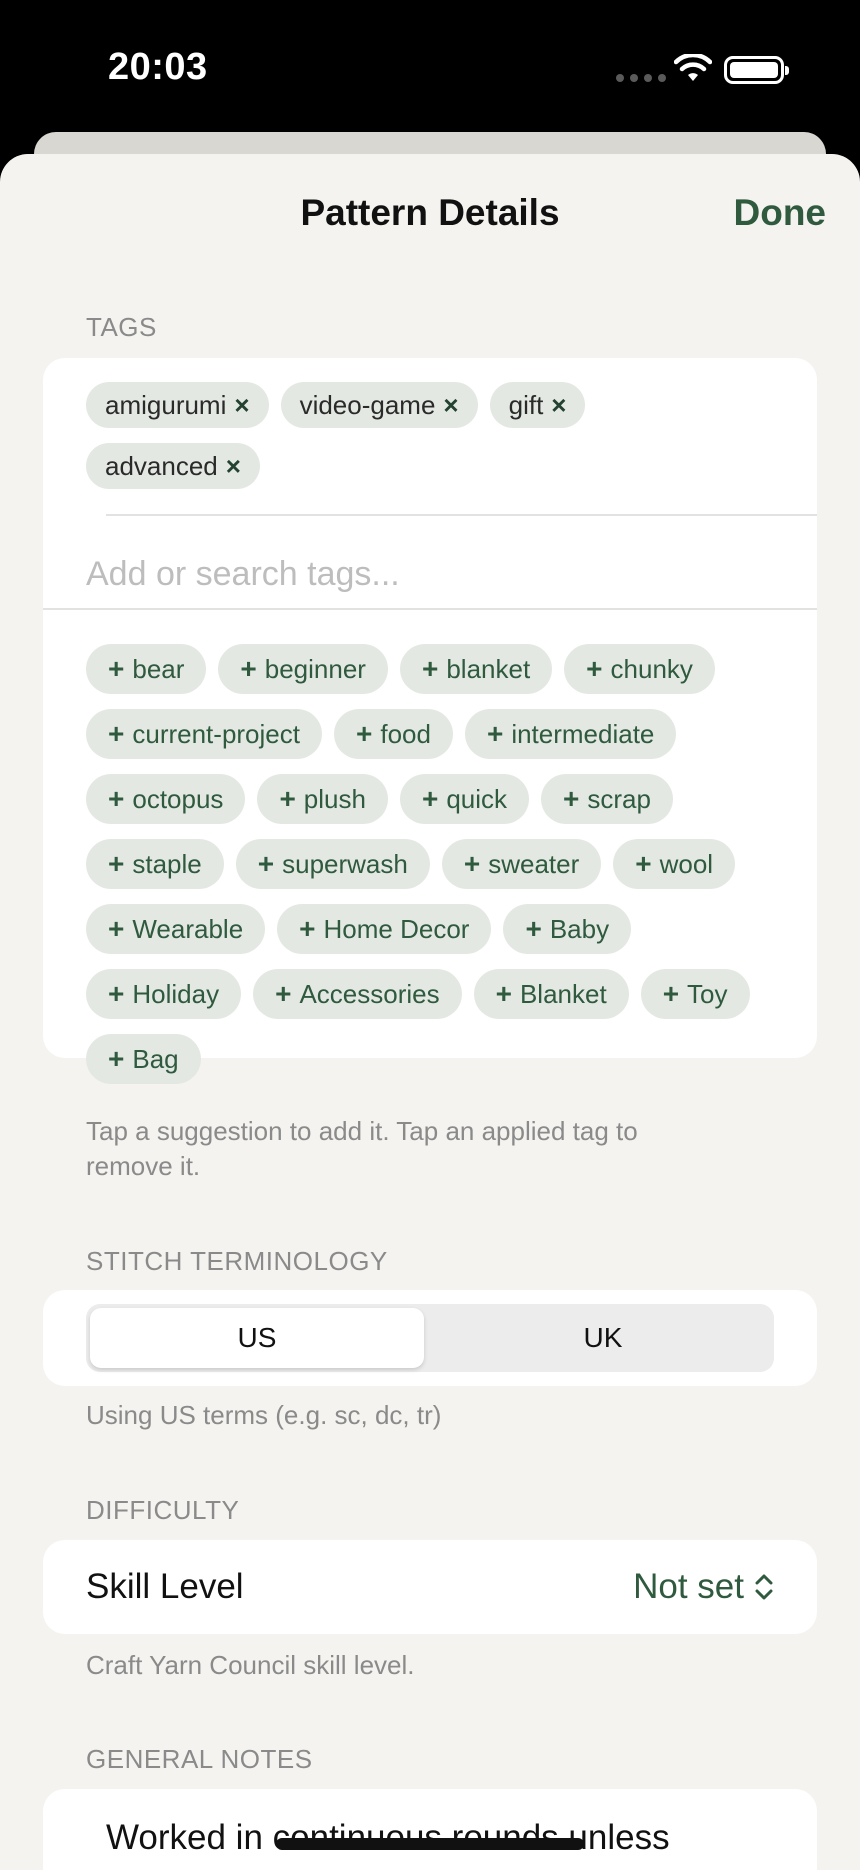 This screenshot has height=1870, width=860. I want to click on skill-level-value: Not set, so click(688, 1586).